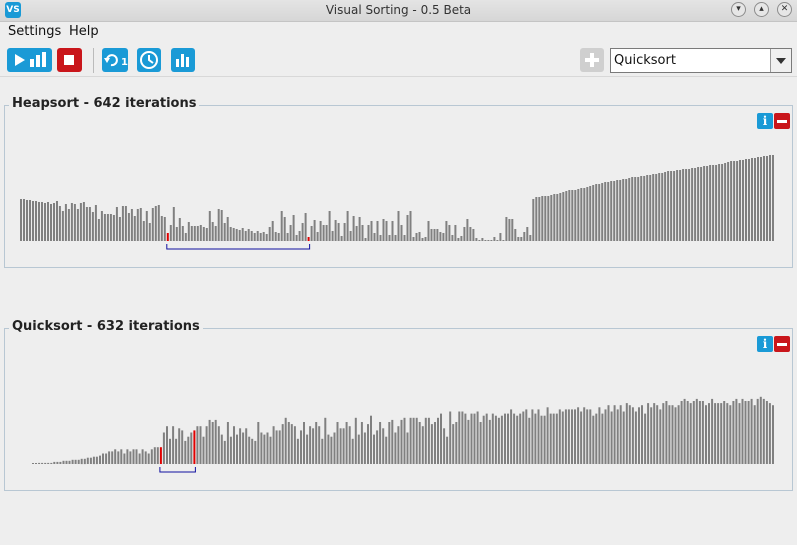 The height and width of the screenshot is (545, 797). Describe the element at coordinates (183, 60) in the screenshot. I see `statistics-button` at that location.